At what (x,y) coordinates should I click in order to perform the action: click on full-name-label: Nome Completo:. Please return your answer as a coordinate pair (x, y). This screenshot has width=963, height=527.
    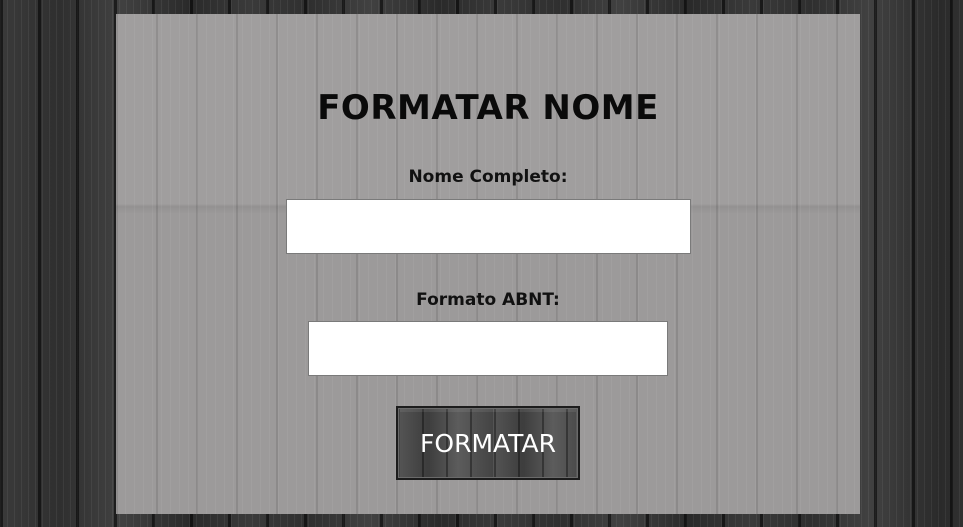
    Looking at the image, I should click on (488, 177).